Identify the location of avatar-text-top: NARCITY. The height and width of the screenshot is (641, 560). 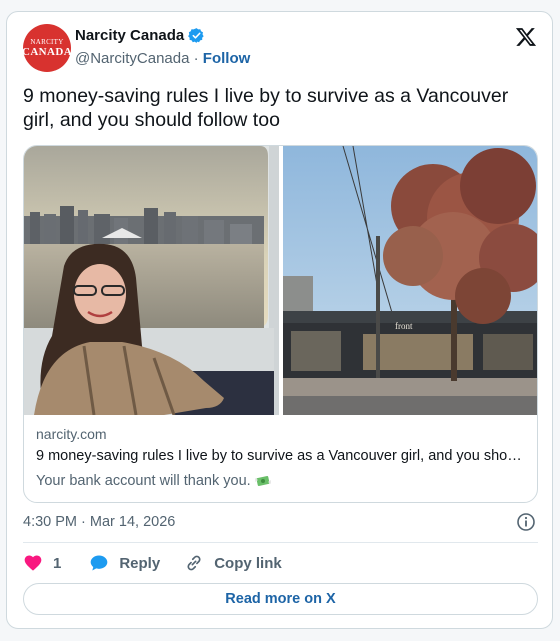
(47, 41).